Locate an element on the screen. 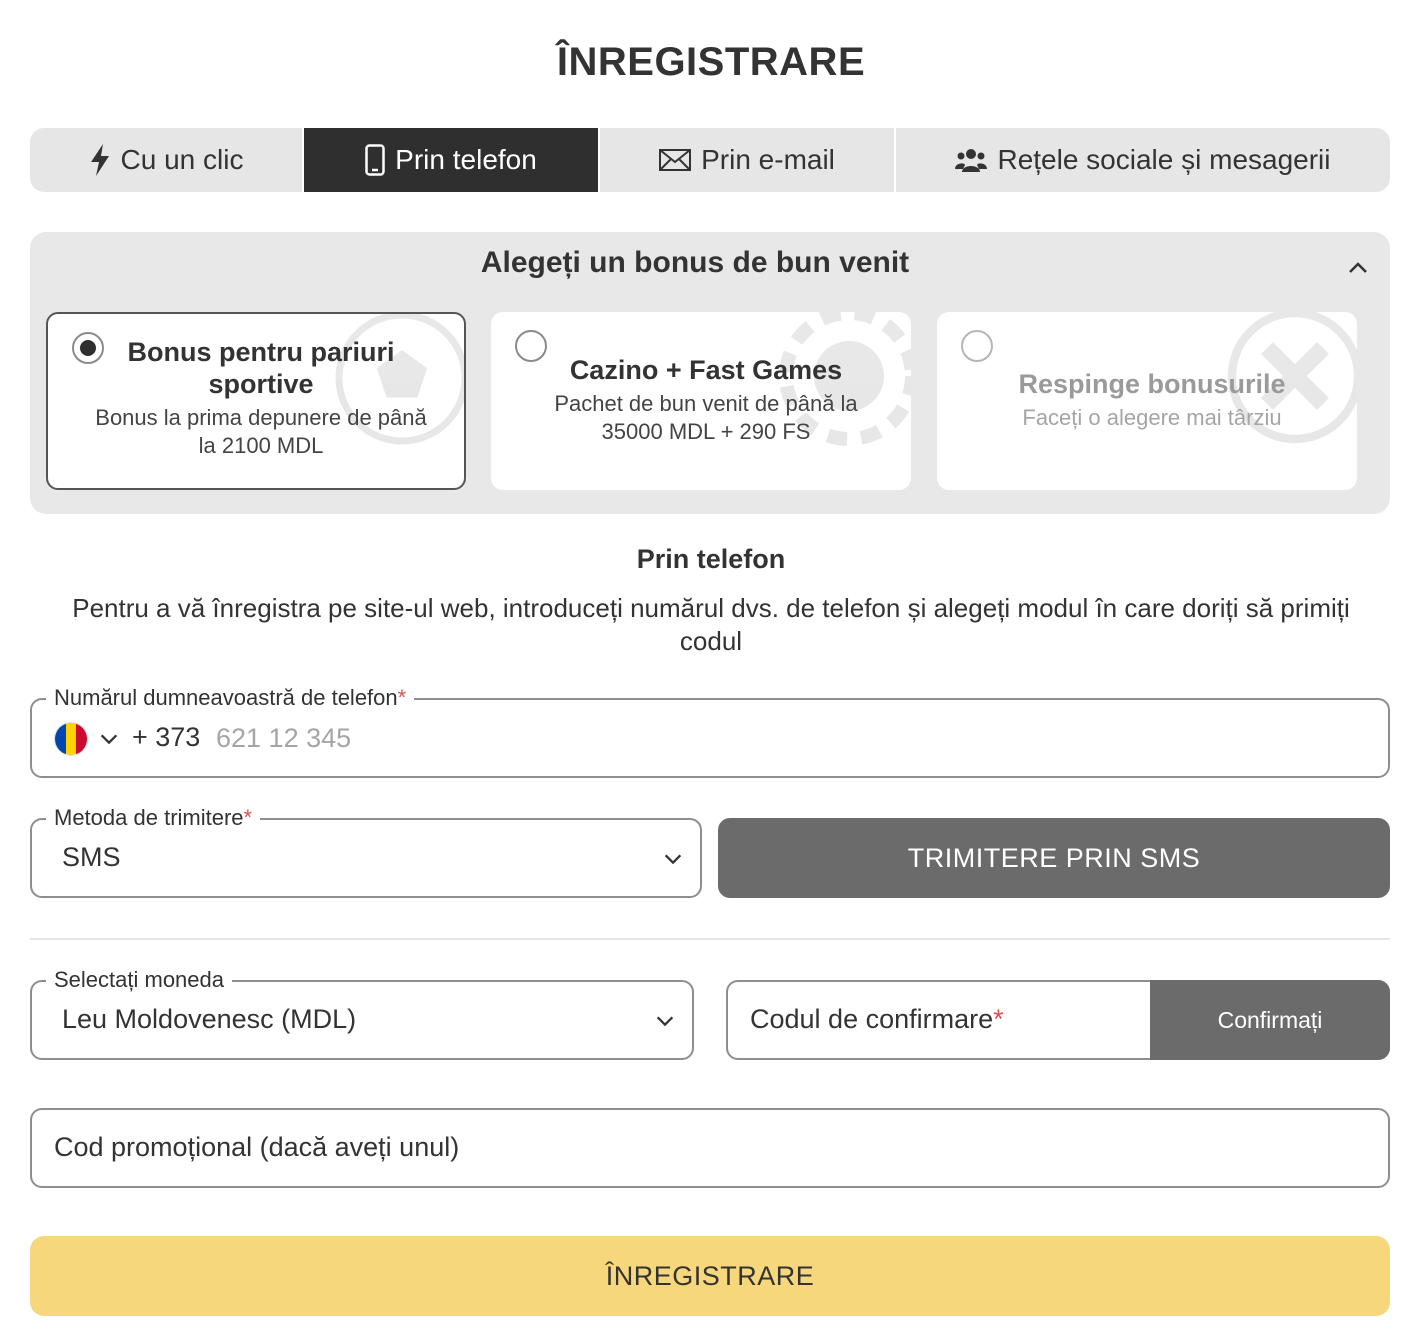 Image resolution: width=1422 pixels, height=1342 pixels. phone-field: Numărul dumneavoastră de telefon* + 373 is located at coordinates (710, 731).